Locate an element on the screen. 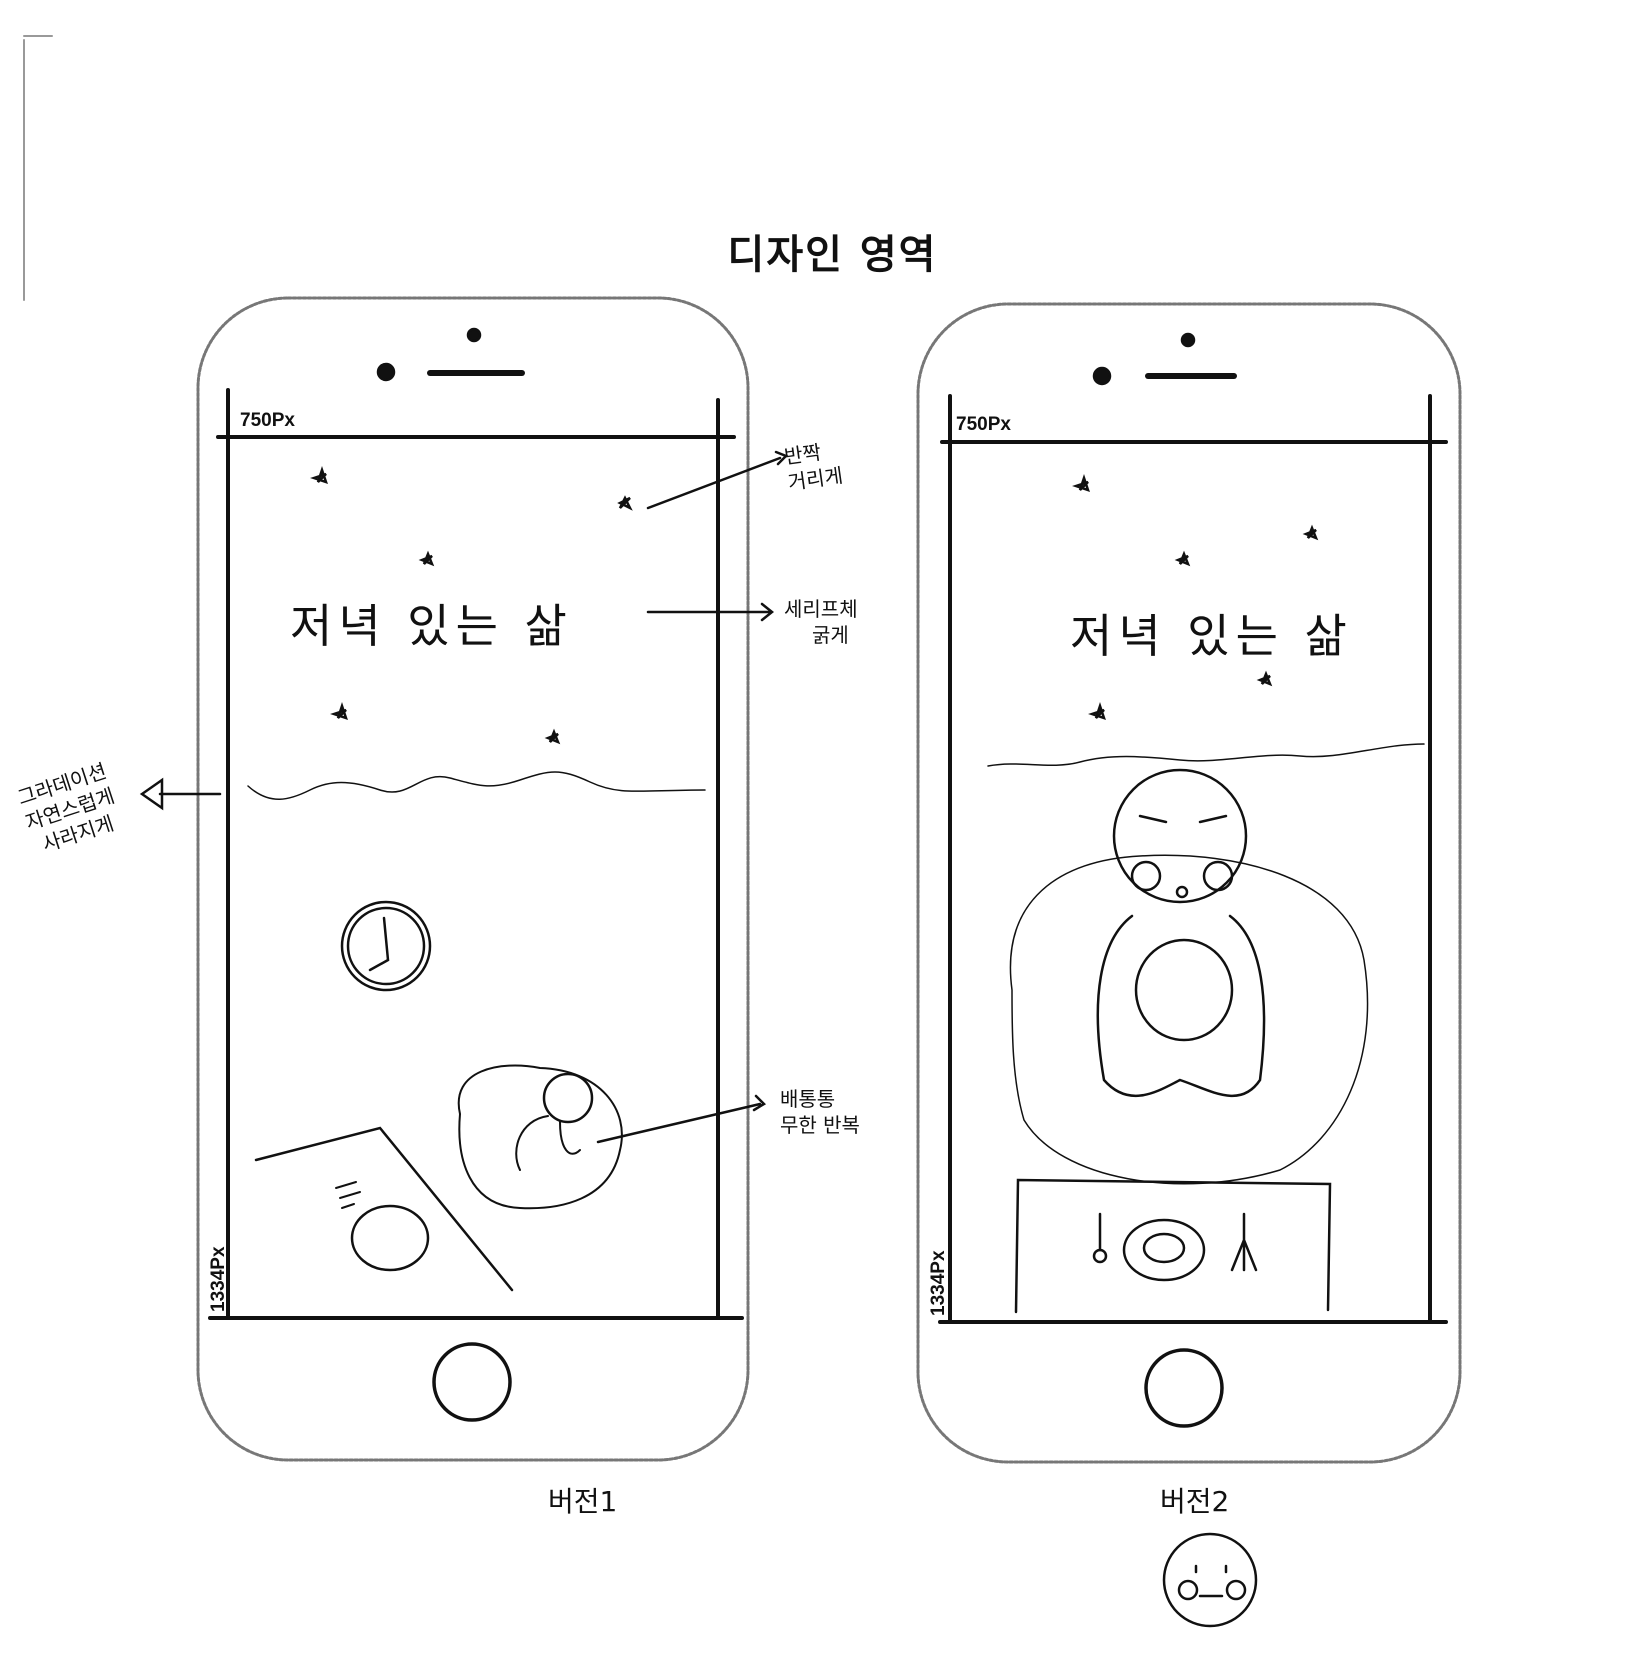  annotation-line: 굵게 is located at coordinates (830, 635).